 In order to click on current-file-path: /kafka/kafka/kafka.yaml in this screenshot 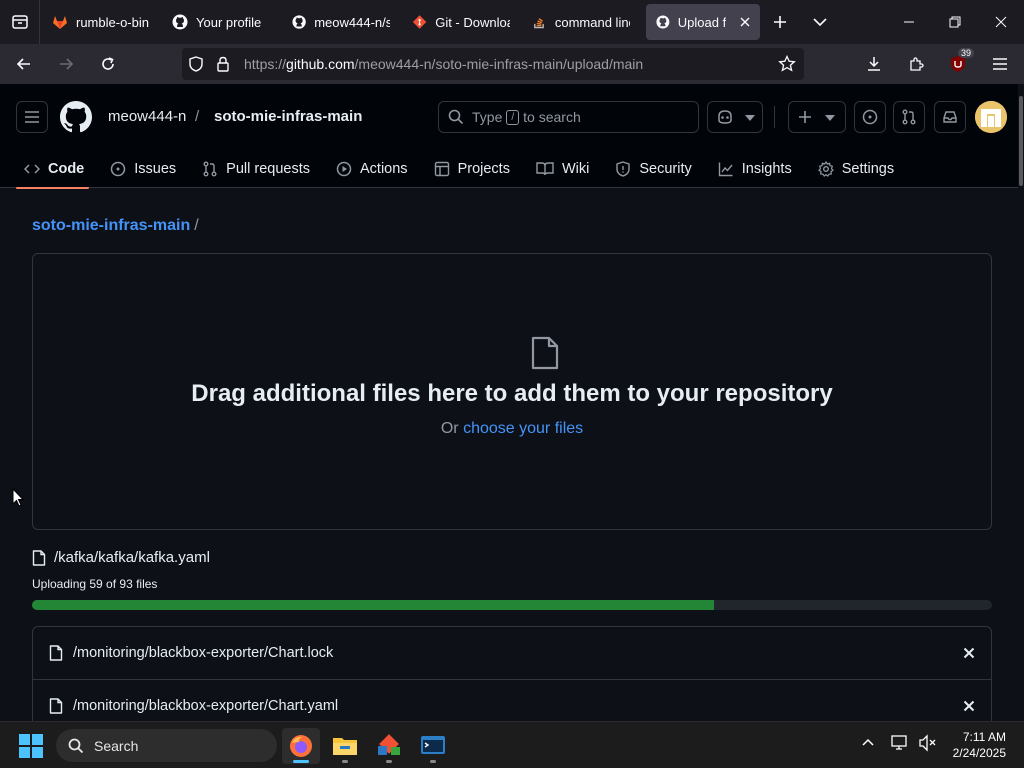, I will do `click(132, 557)`.